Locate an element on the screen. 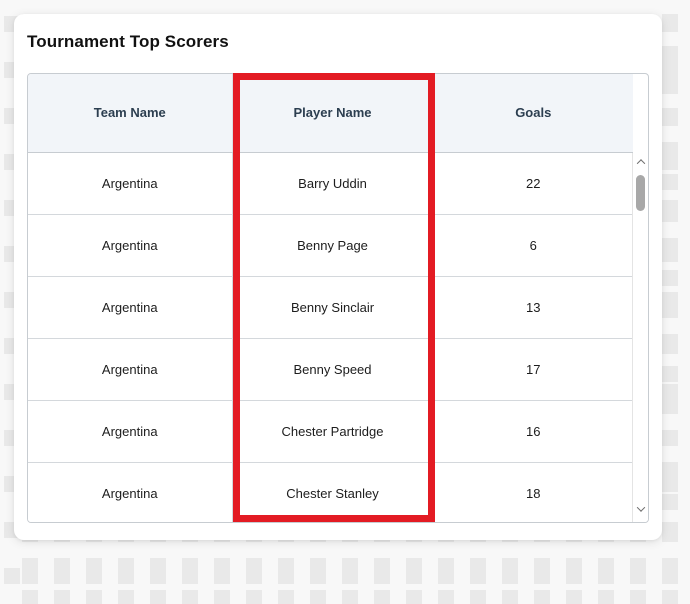 This screenshot has width=690, height=604. table-header-row: Team Name Player Name Goals is located at coordinates (330, 113).